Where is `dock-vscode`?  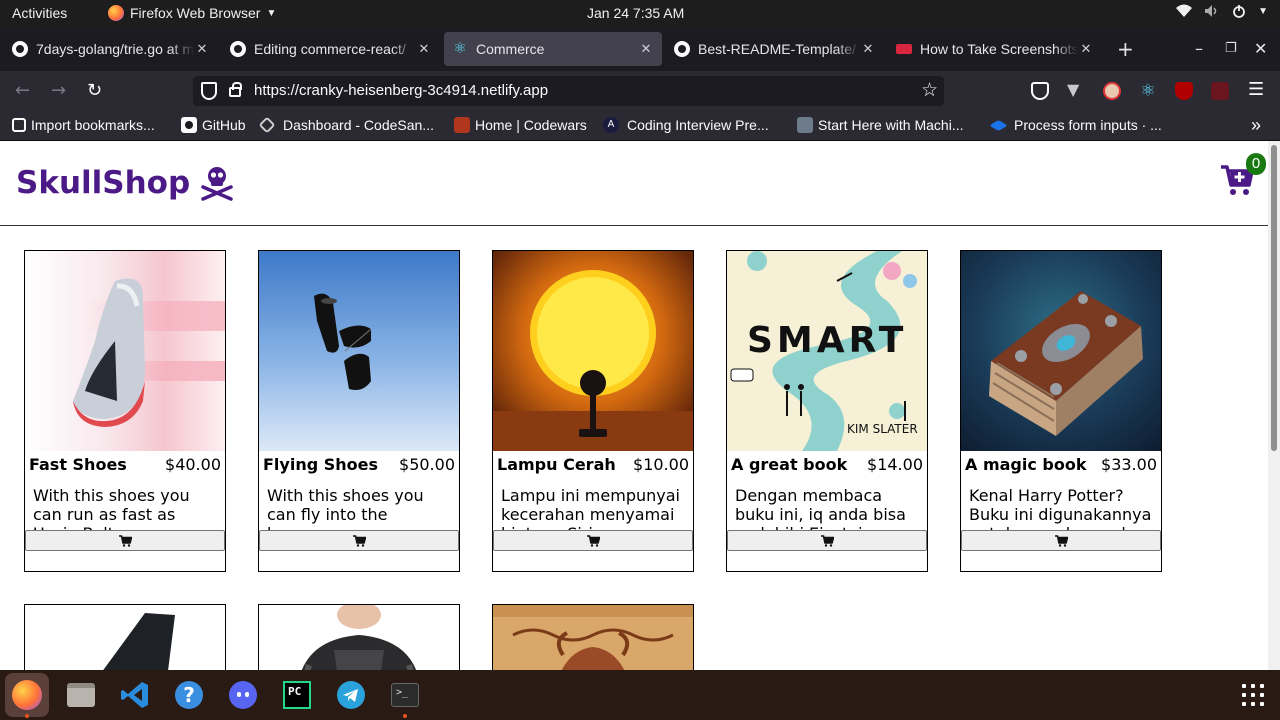
dock-vscode is located at coordinates (135, 695).